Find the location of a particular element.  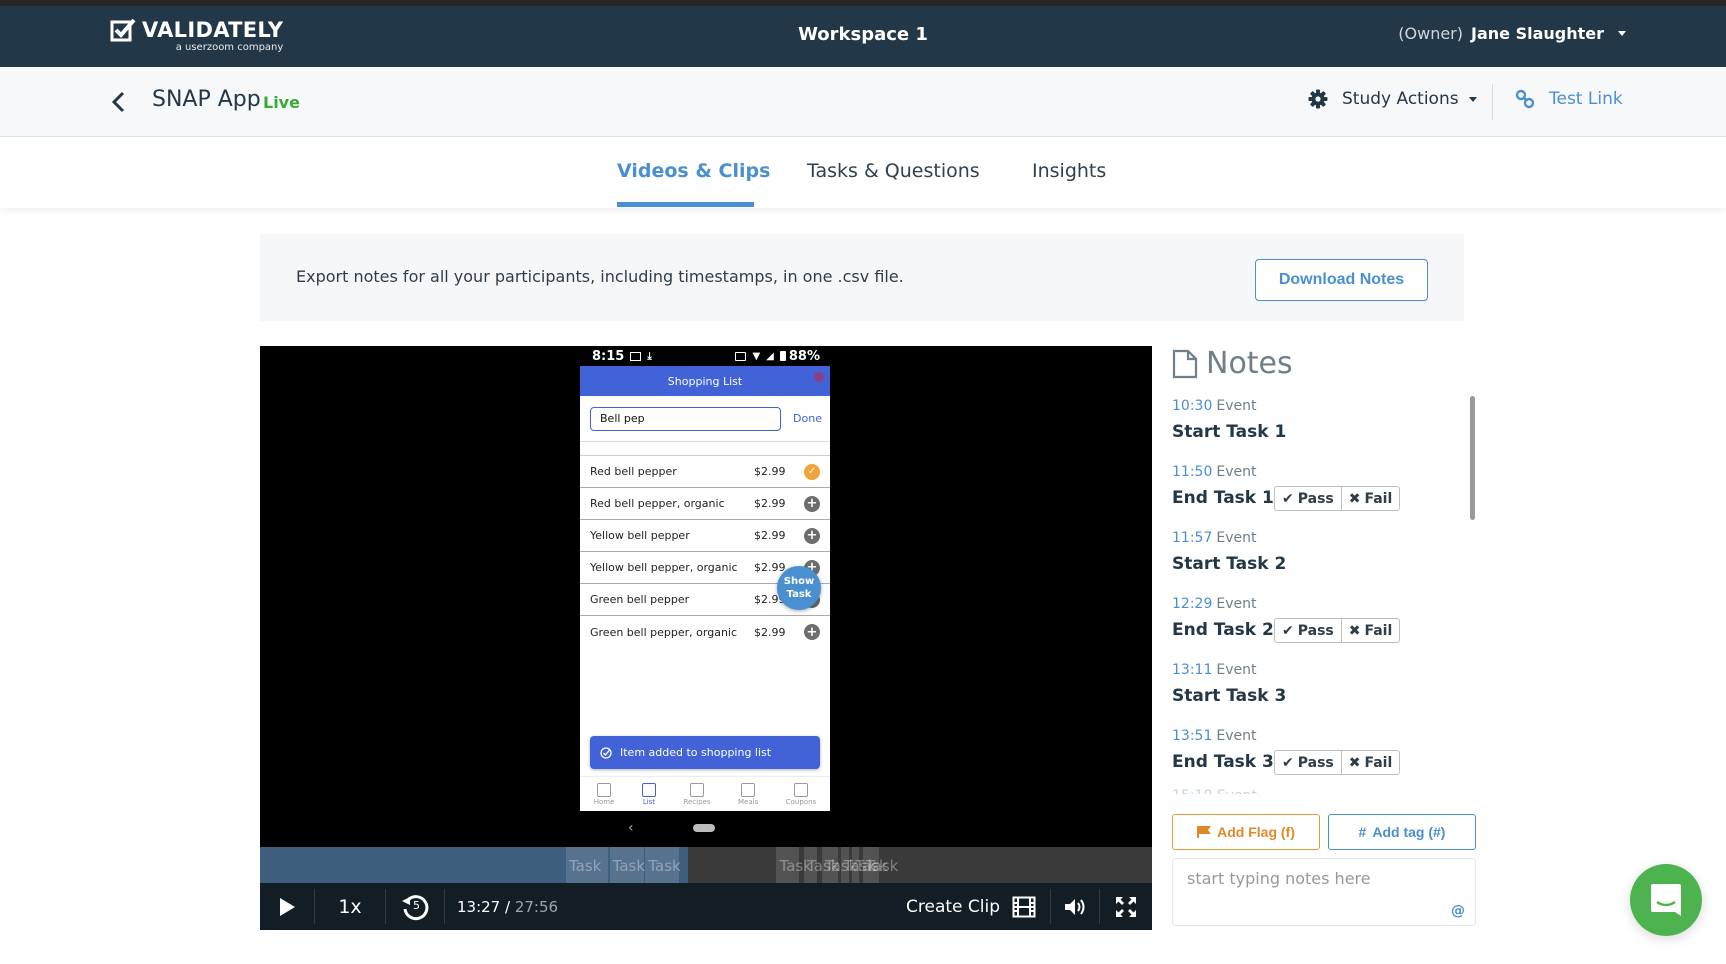

download-notes-button: Download Notes is located at coordinates (1341, 280).